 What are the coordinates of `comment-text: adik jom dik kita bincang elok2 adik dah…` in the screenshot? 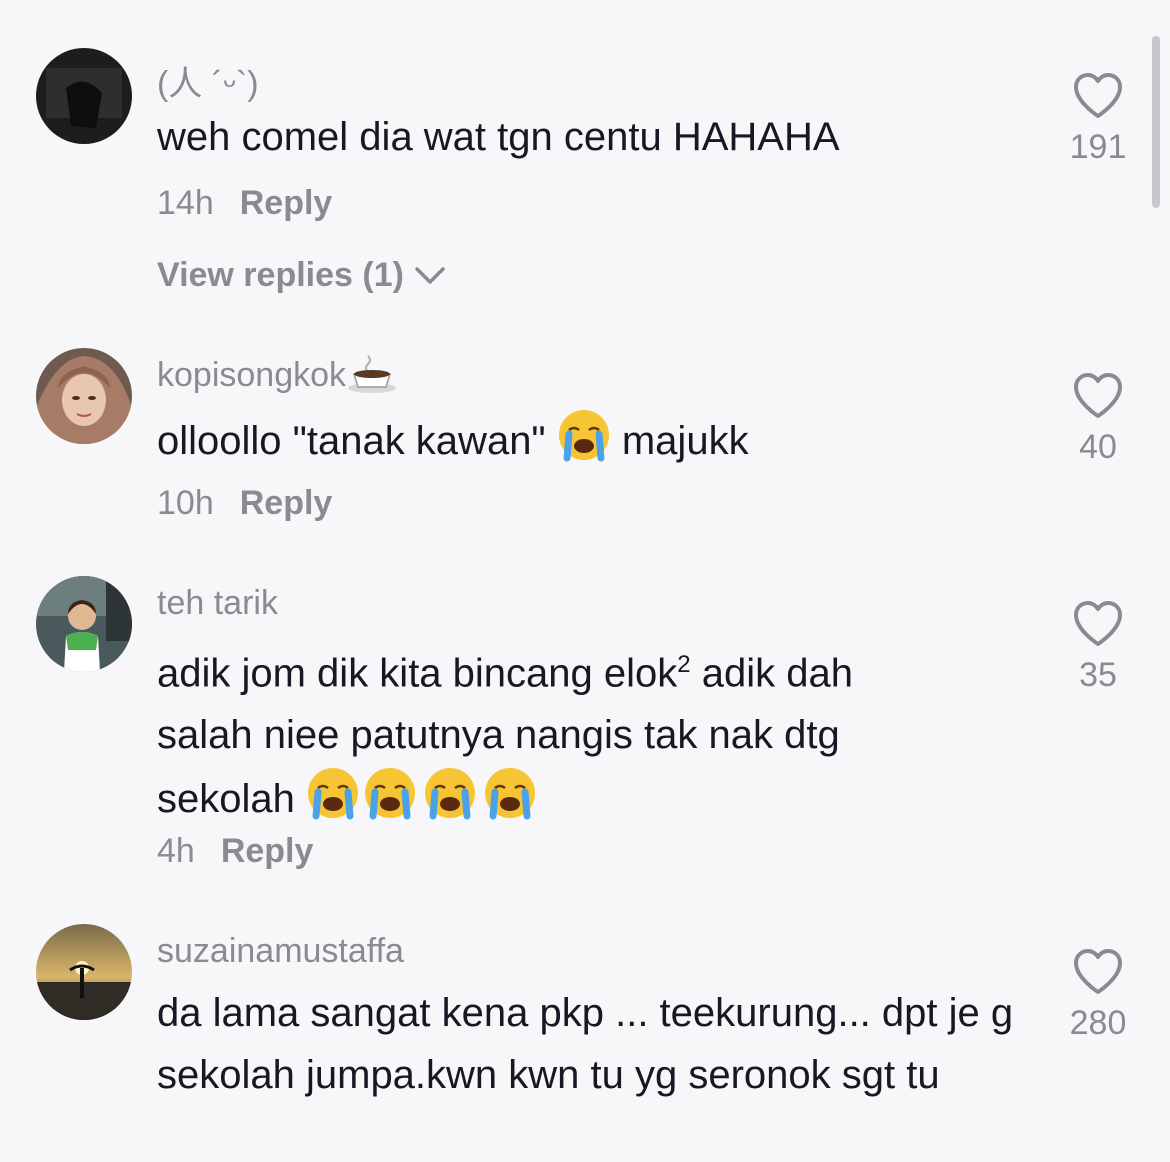 It's located at (597, 732).